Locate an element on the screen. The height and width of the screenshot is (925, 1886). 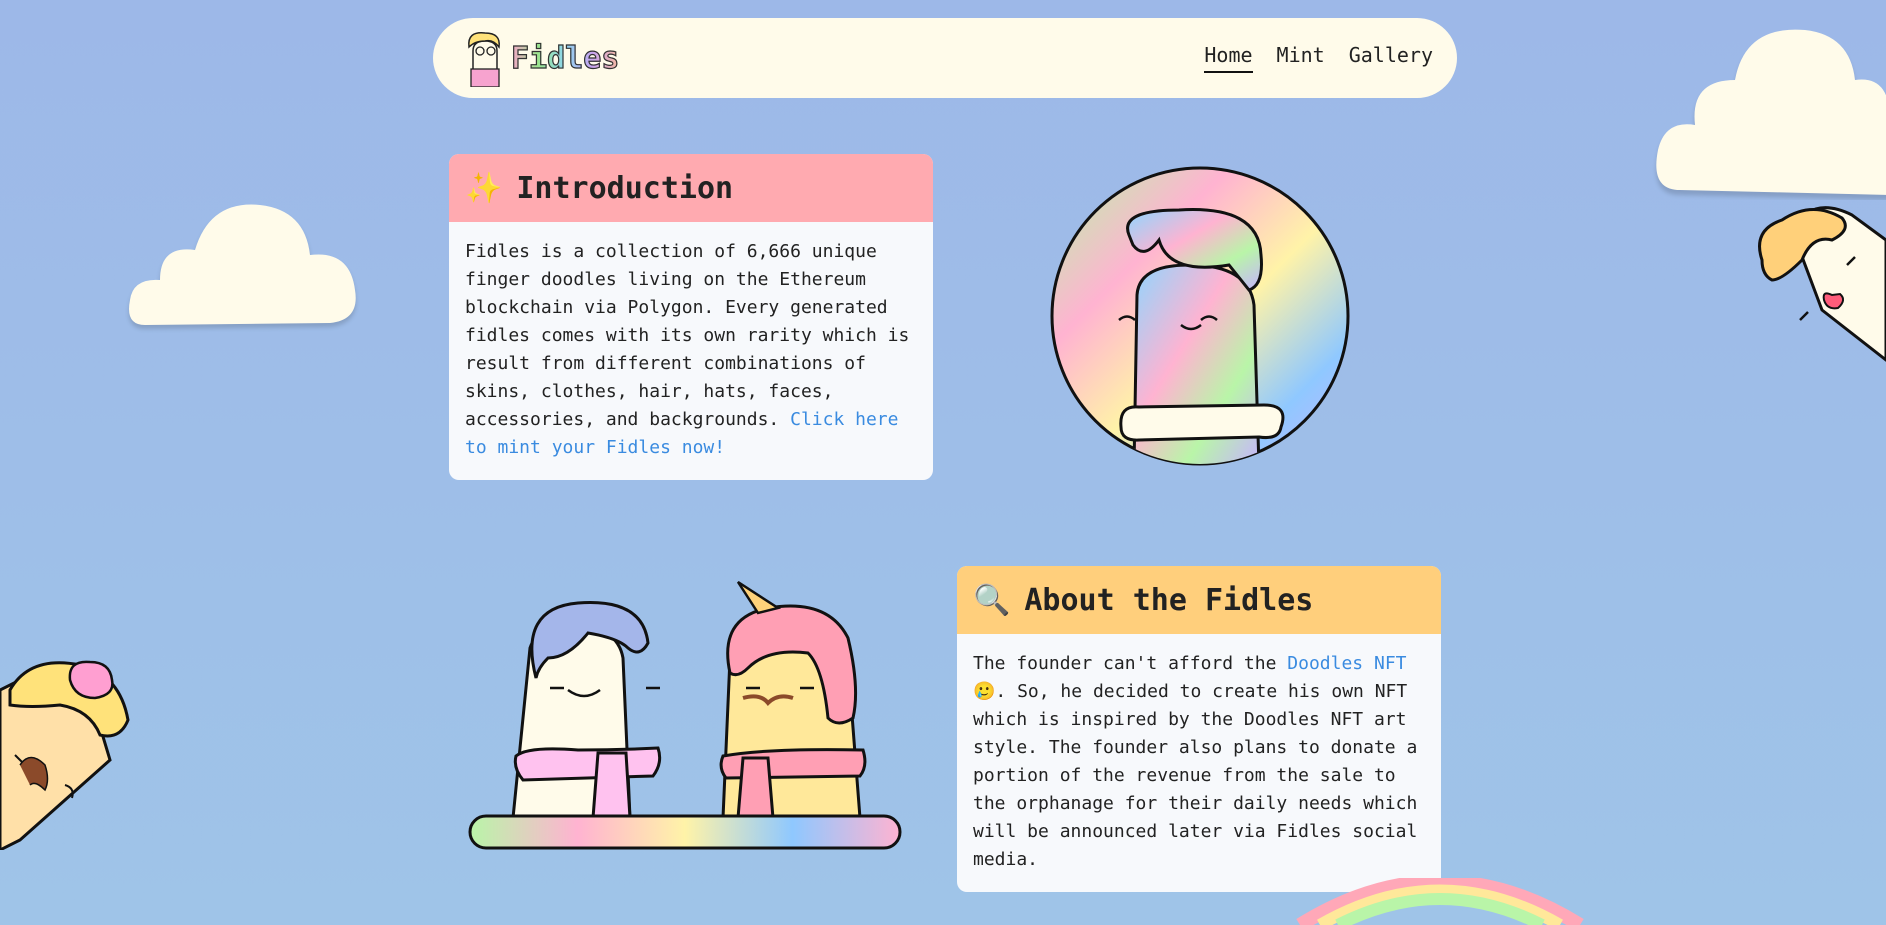
two-fidles-illustration is located at coordinates (685, 715).